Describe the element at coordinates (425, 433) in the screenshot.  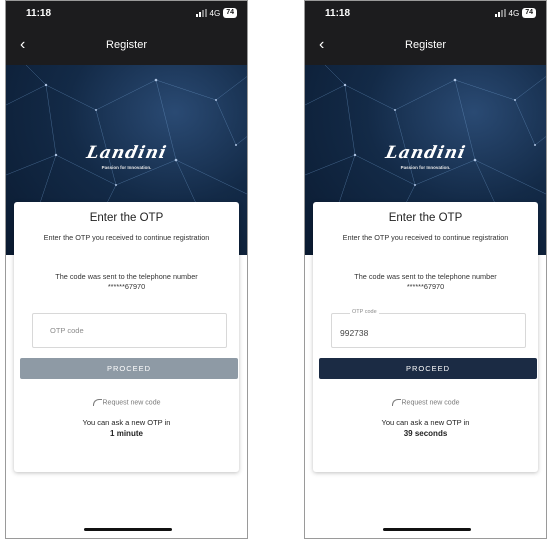
I see `timer-value: 39 seconds` at that location.